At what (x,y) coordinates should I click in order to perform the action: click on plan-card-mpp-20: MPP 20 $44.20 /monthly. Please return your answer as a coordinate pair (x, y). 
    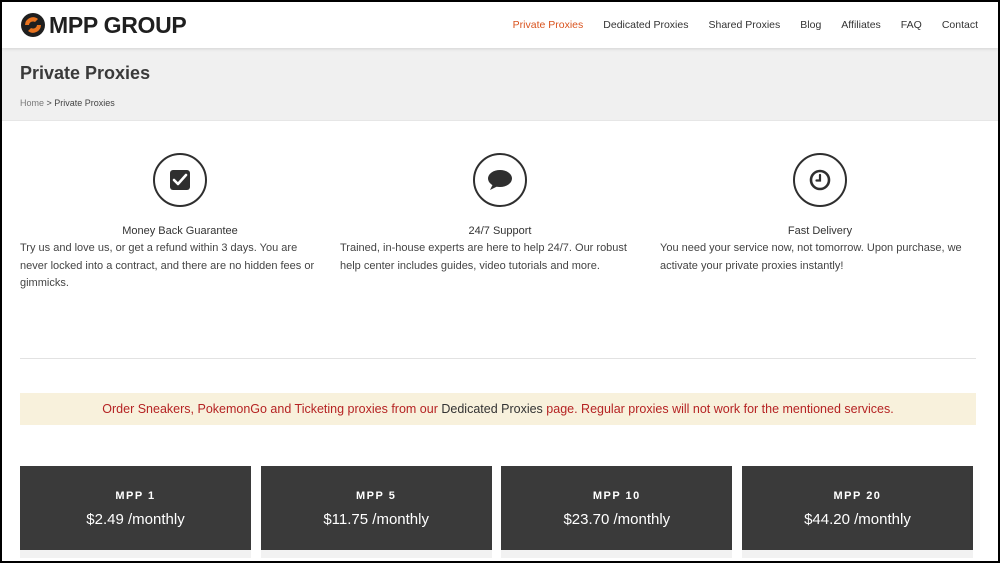
    Looking at the image, I should click on (857, 512).